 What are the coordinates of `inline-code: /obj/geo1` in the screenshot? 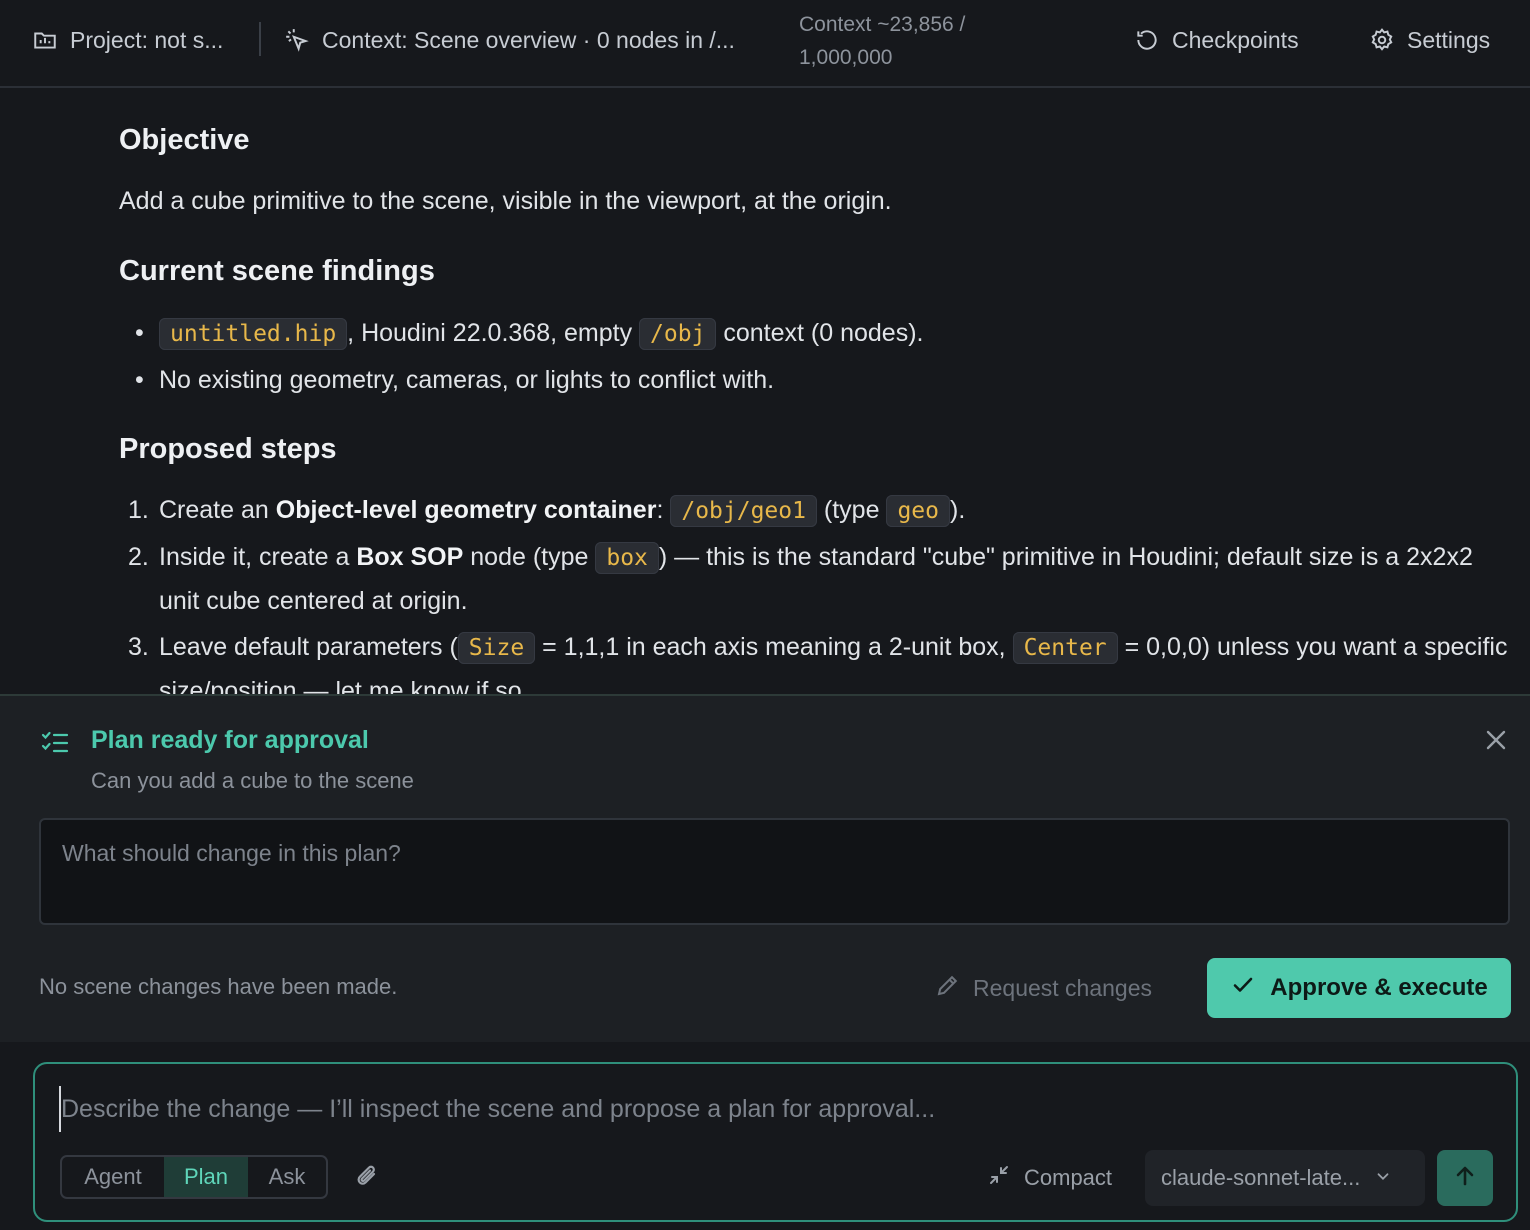 It's located at (743, 511).